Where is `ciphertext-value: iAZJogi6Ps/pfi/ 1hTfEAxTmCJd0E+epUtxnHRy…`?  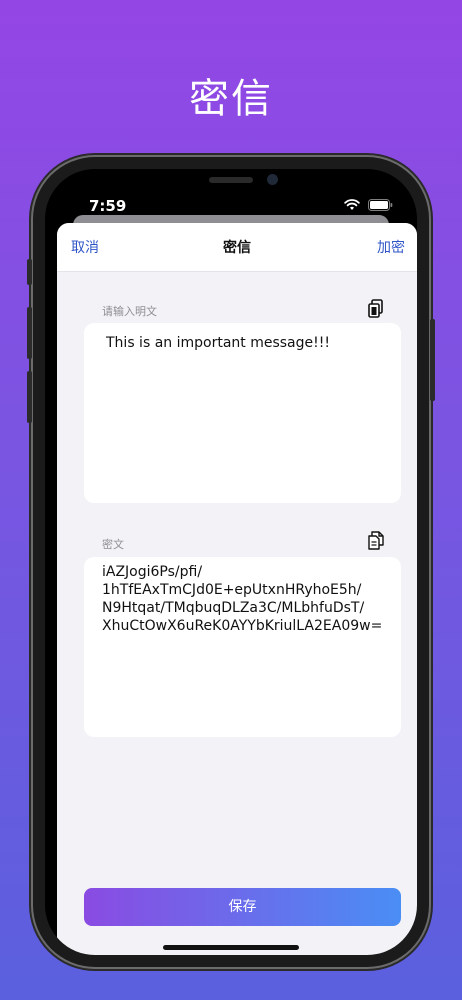 ciphertext-value: iAZJogi6Ps/pfi/ 1hTfEAxTmCJd0E+epUtxnHRy… is located at coordinates (242, 599).